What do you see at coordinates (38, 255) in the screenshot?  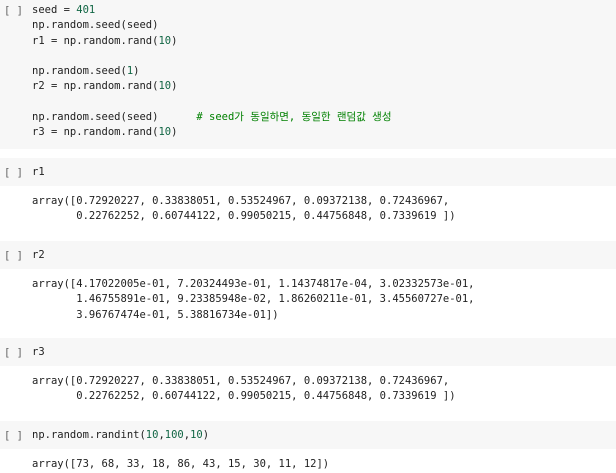 I see `code-text: r2` at bounding box center [38, 255].